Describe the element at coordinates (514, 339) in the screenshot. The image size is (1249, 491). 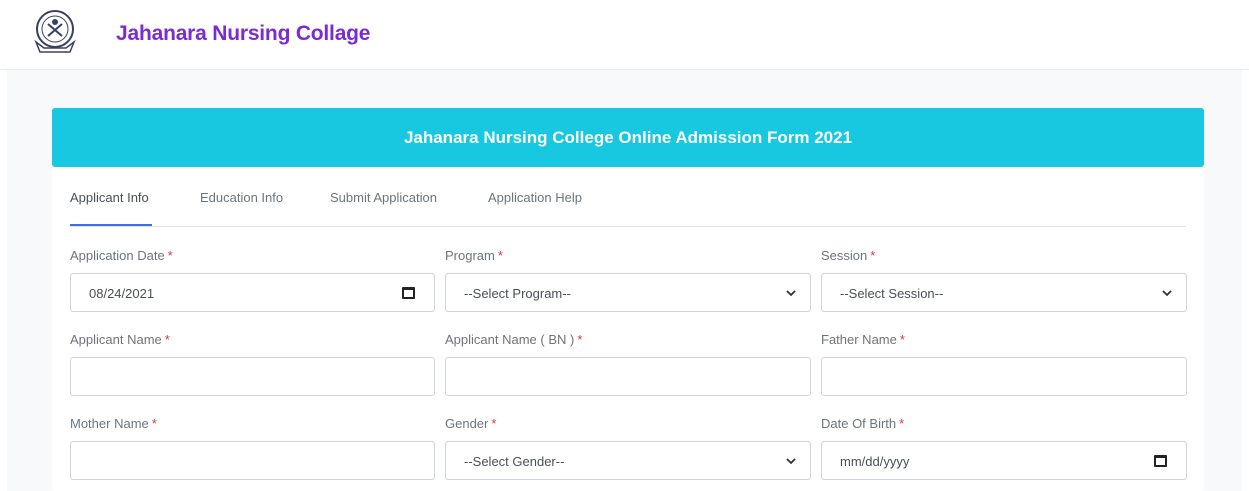
I see `applicant-name-bn-label: Applicant Name ( BN ) *` at that location.